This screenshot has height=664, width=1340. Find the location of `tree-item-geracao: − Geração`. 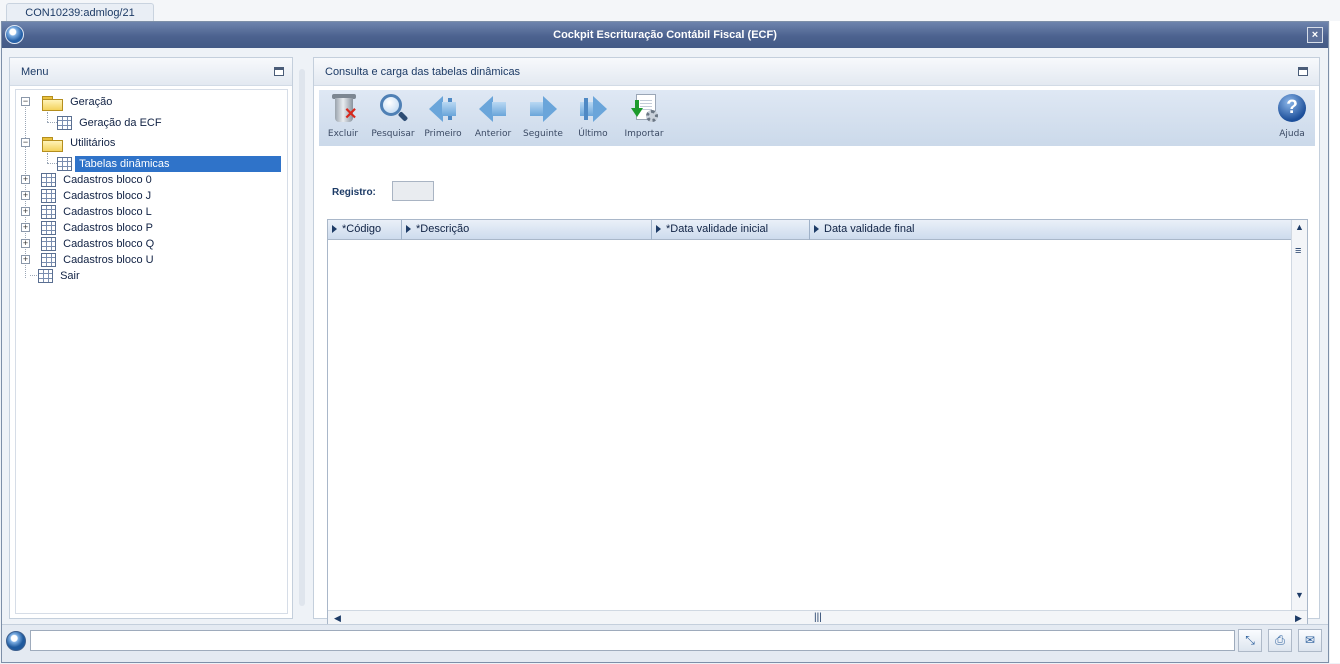

tree-item-geracao: − Geração is located at coordinates (66, 103).